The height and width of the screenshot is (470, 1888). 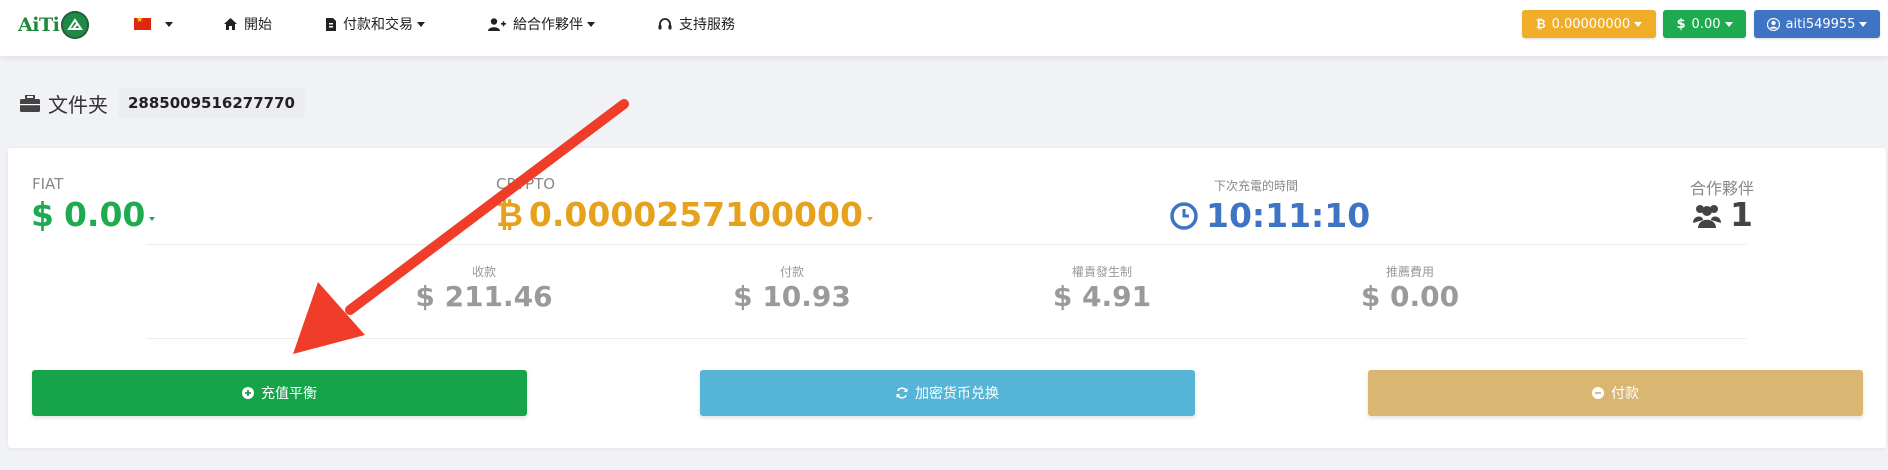 What do you see at coordinates (30, 103) in the screenshot?
I see `briefcase-icon` at bounding box center [30, 103].